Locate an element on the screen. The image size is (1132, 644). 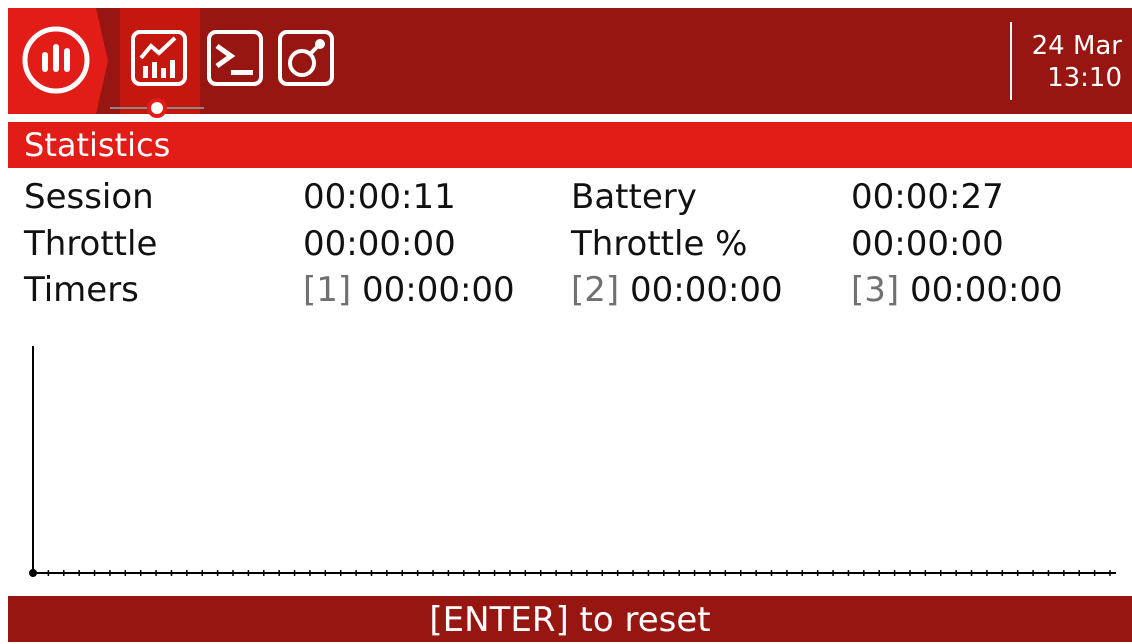
clock: 24 Mar 13:10 is located at coordinates (1066, 61).